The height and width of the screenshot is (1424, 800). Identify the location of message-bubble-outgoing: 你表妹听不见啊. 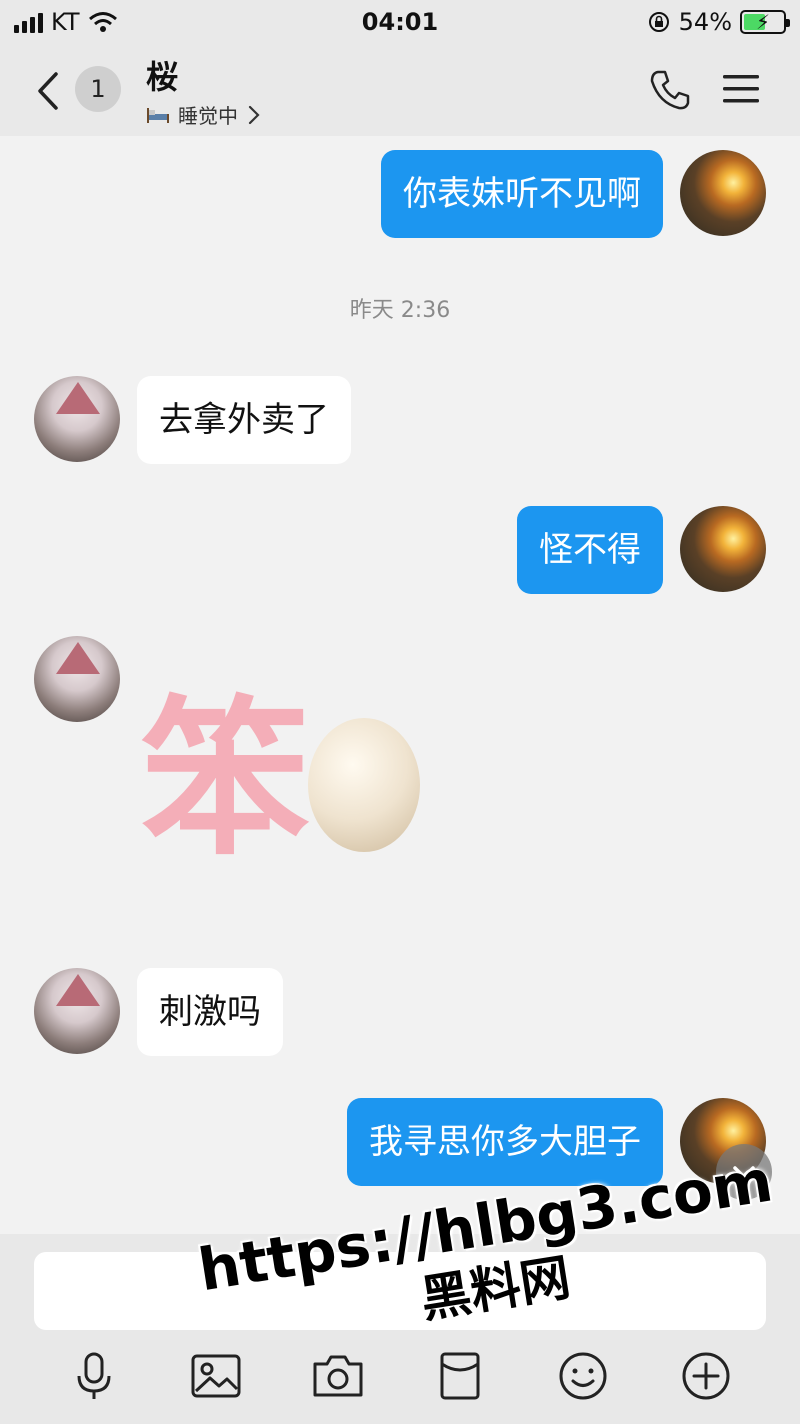
(522, 194).